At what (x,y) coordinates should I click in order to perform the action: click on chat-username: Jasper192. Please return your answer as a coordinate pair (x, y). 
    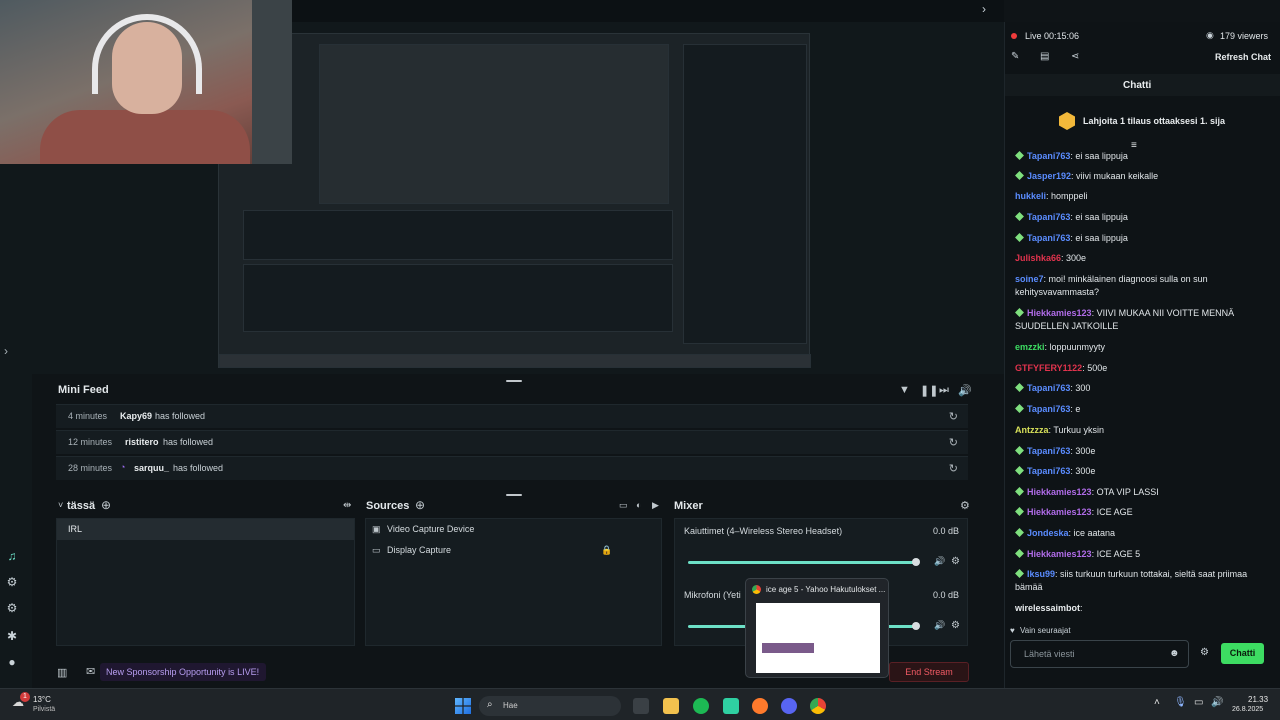
    Looking at the image, I should click on (1049, 176).